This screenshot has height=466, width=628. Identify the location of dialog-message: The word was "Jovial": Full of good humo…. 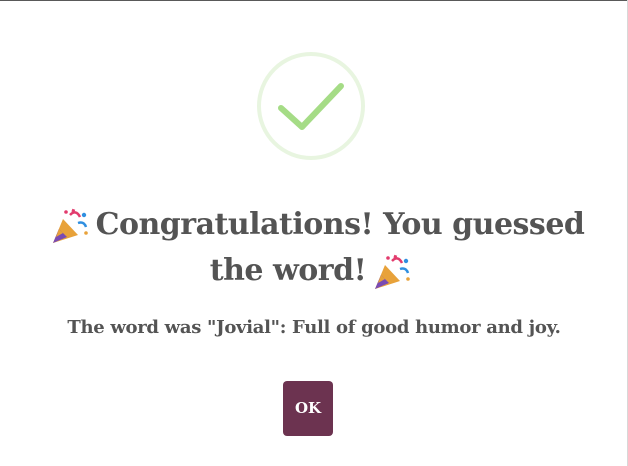
(314, 327).